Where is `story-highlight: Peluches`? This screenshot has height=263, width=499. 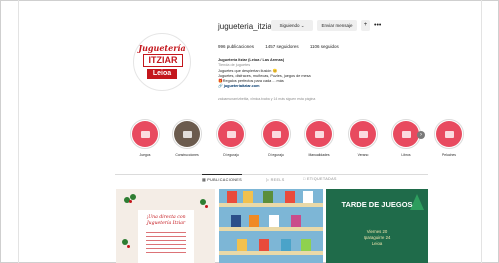
story-highlight: Peluches is located at coordinates (449, 138).